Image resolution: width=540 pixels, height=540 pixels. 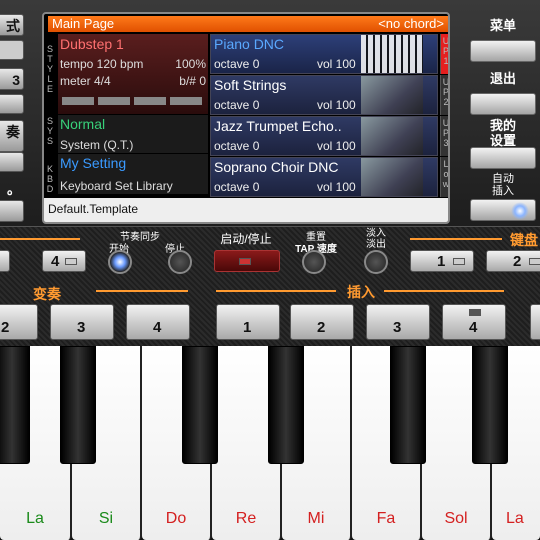 What do you see at coordinates (513, 261) in the screenshot?
I see `keyboard-button-2: 2` at bounding box center [513, 261].